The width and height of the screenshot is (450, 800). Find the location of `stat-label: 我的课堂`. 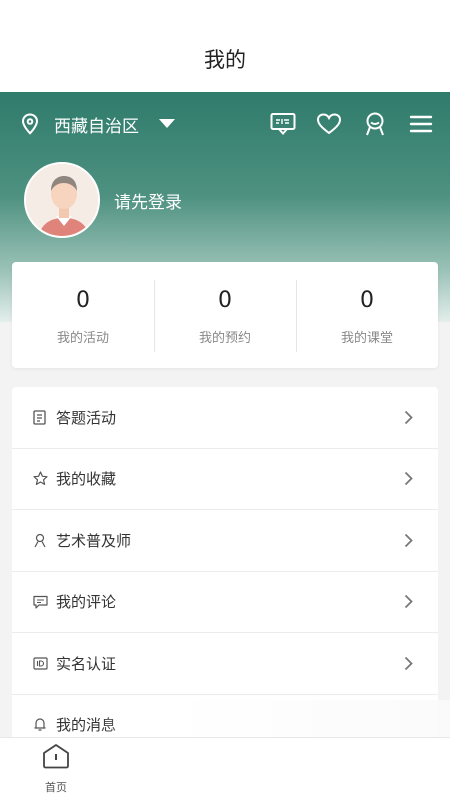

stat-label: 我的课堂 is located at coordinates (366, 338).